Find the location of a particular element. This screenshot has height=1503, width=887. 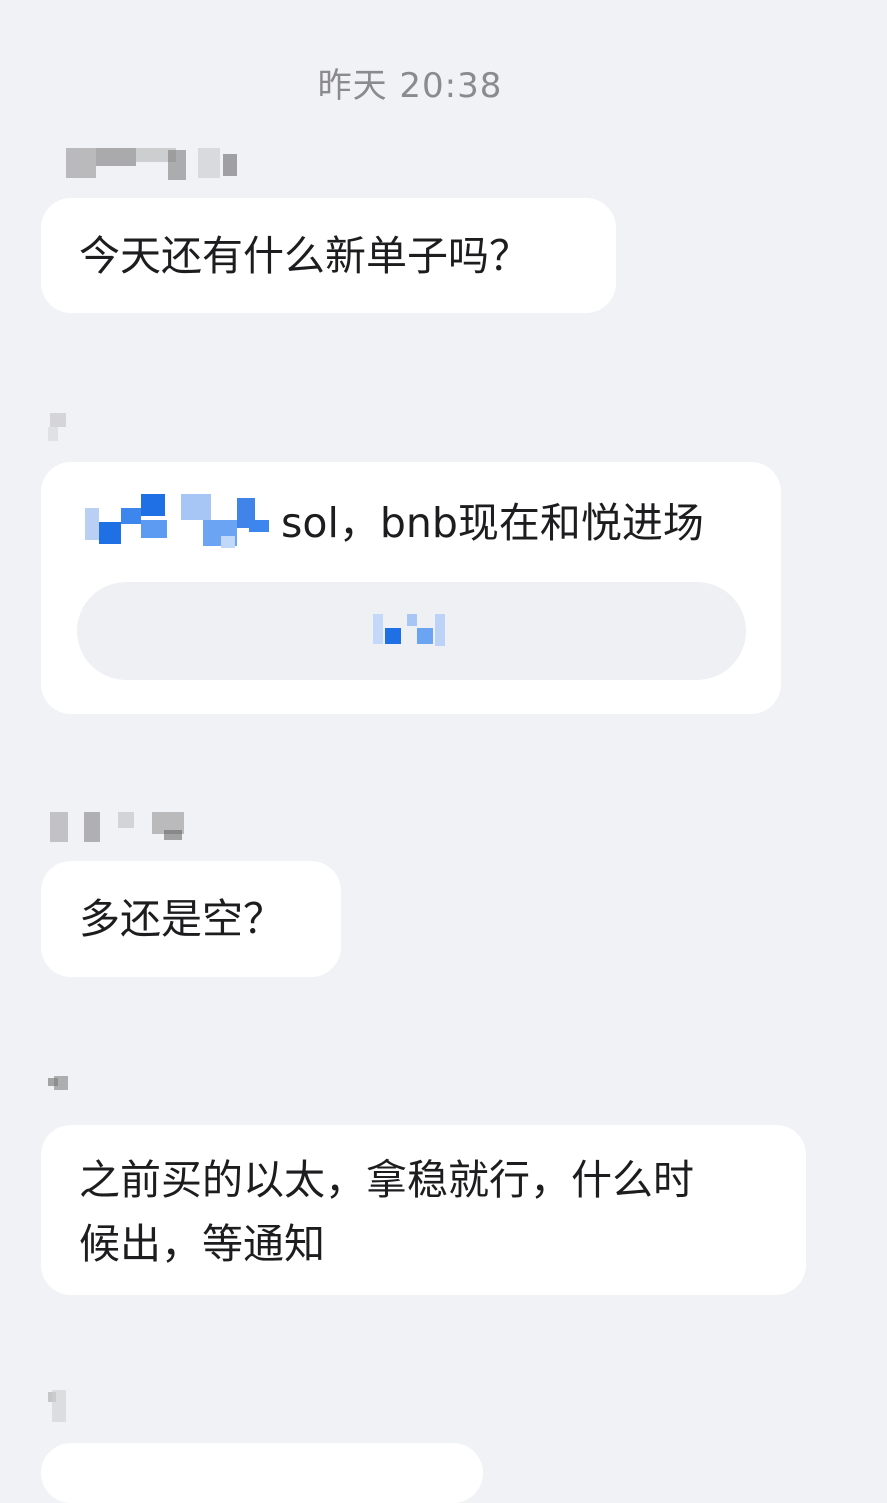

link-card is located at coordinates (411, 631).